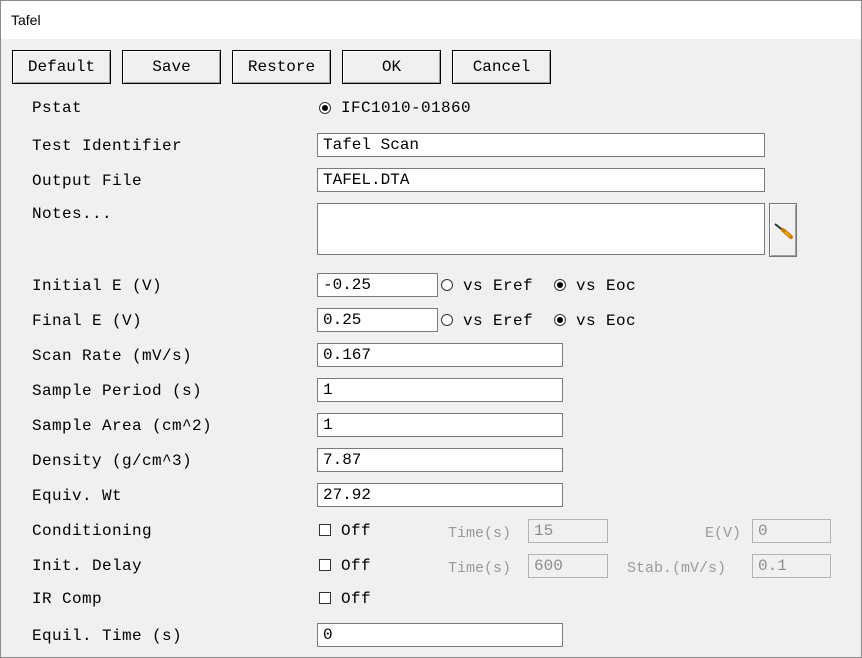 The image size is (862, 658). I want to click on equiv-wt-input: 27.92, so click(440, 495).